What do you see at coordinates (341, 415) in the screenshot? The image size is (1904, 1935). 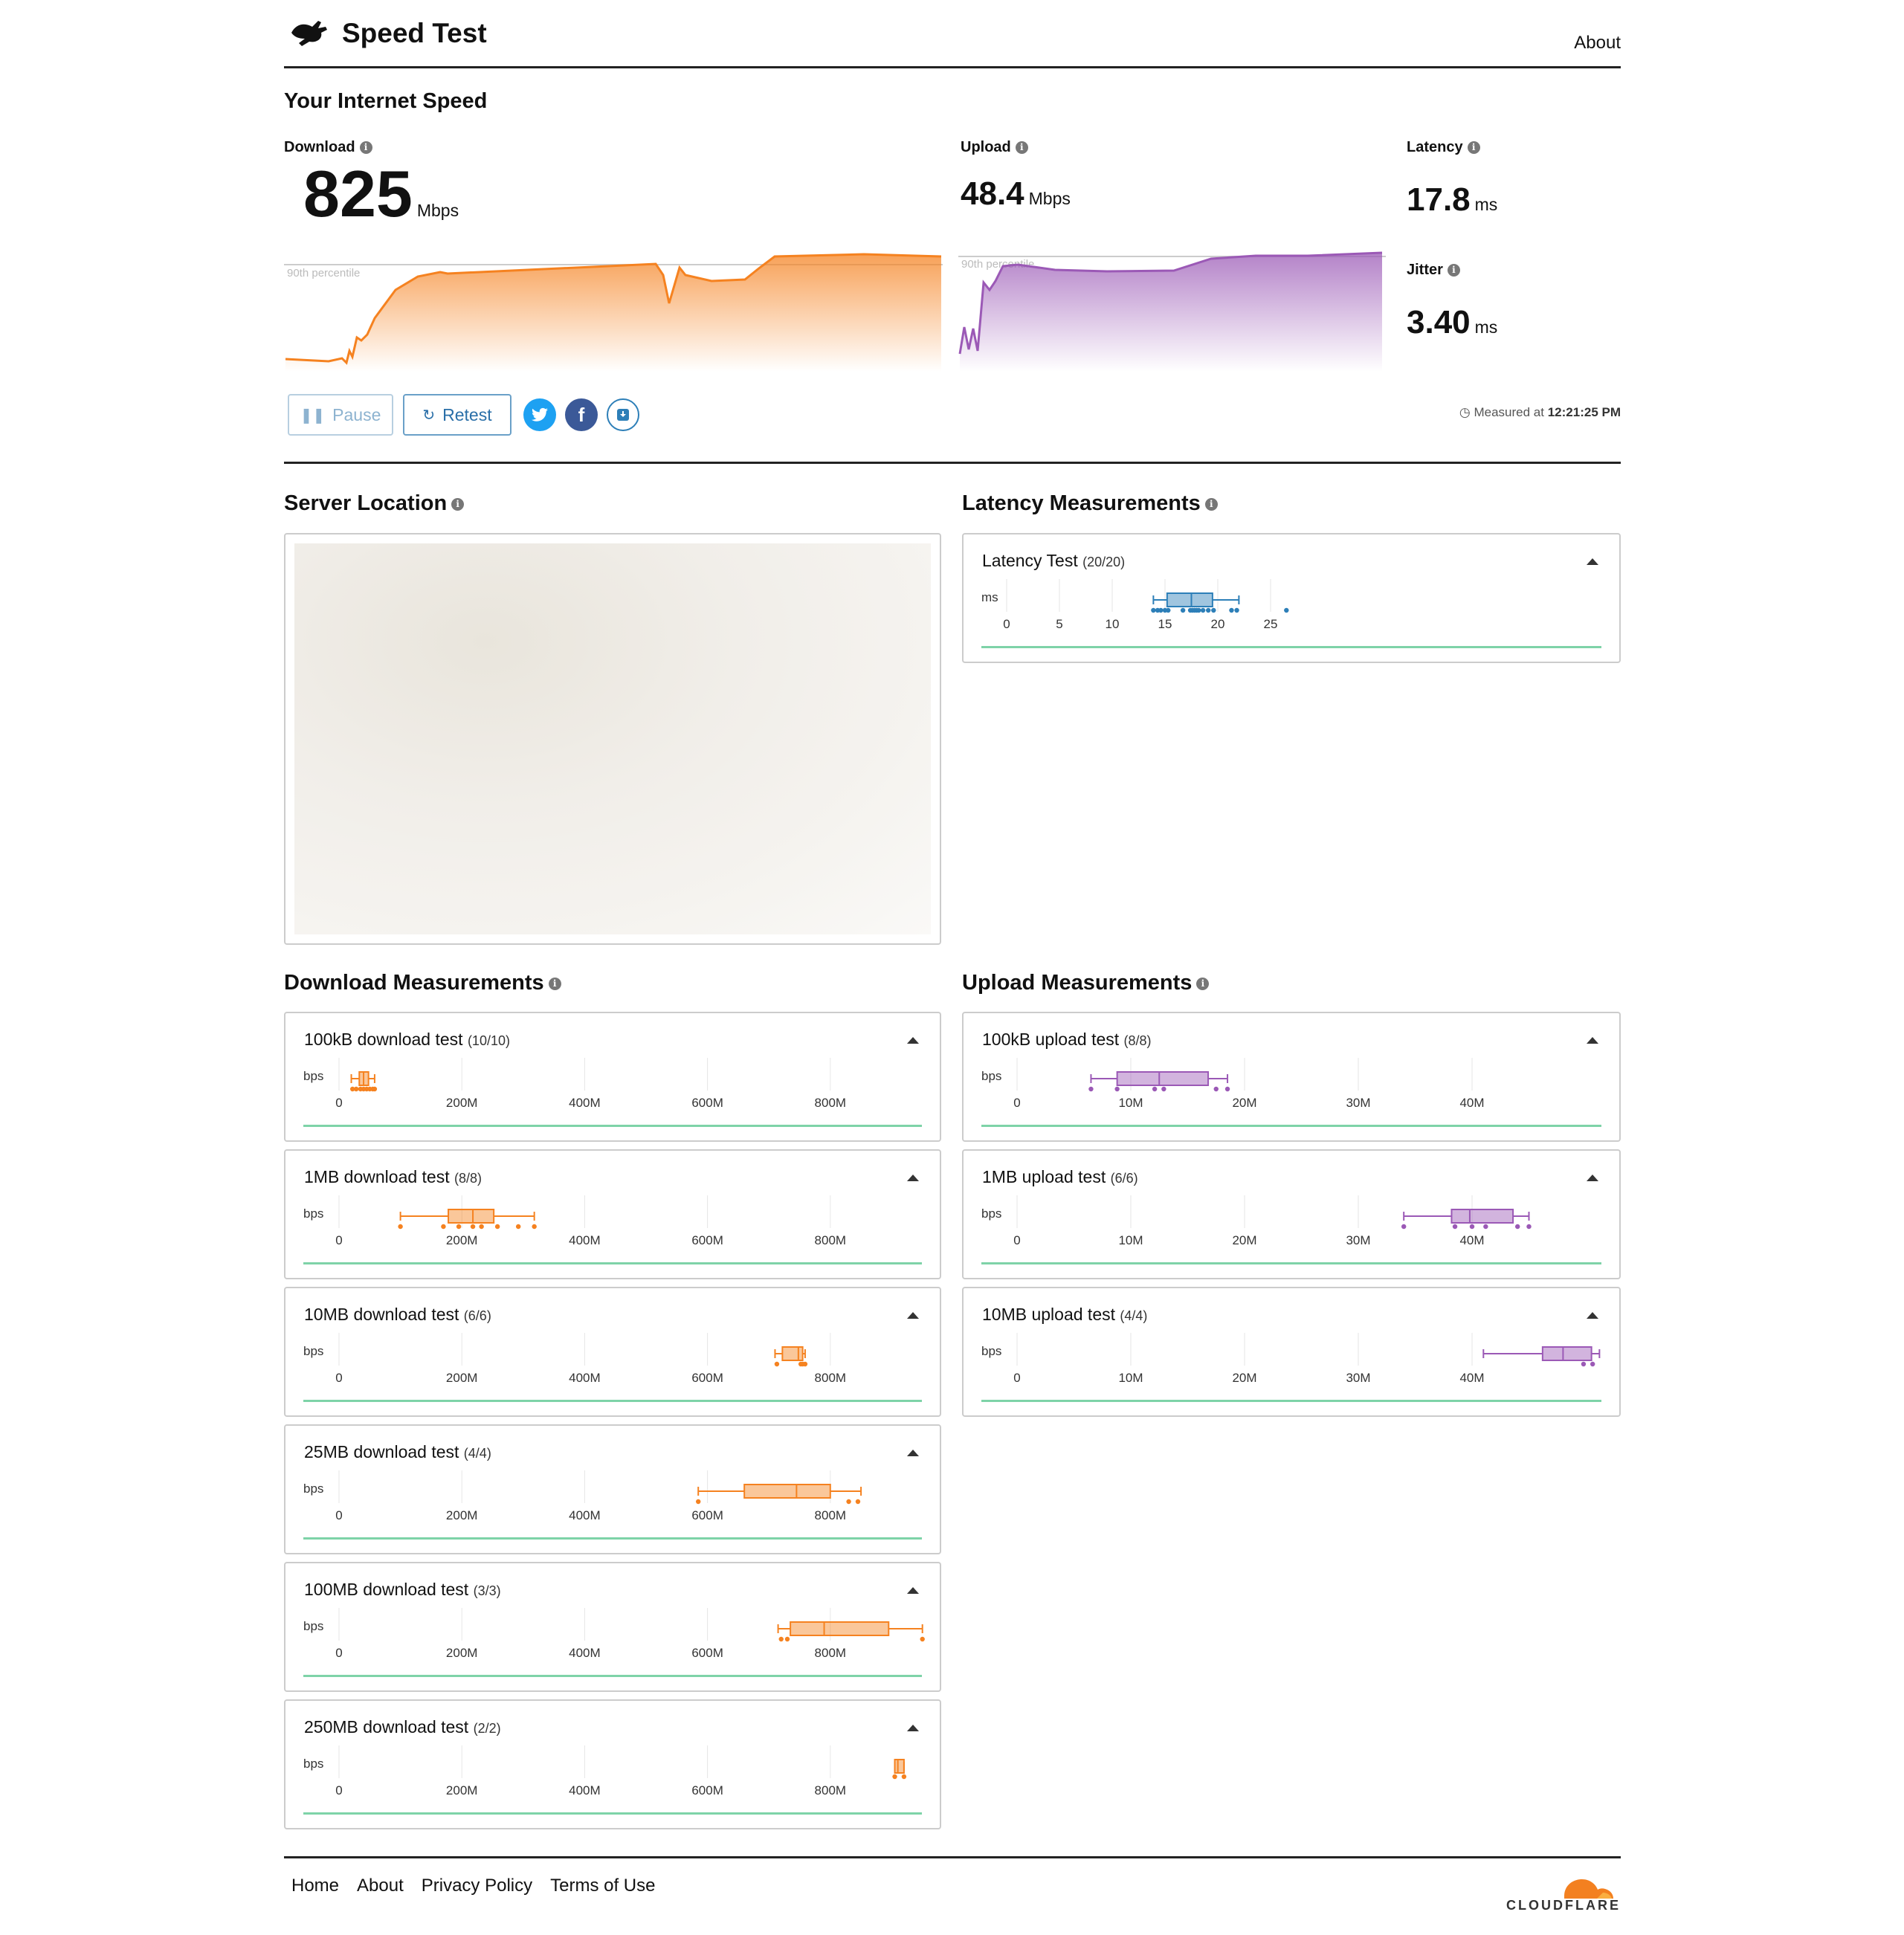 I see `pause-button: ❚❚ Pause` at bounding box center [341, 415].